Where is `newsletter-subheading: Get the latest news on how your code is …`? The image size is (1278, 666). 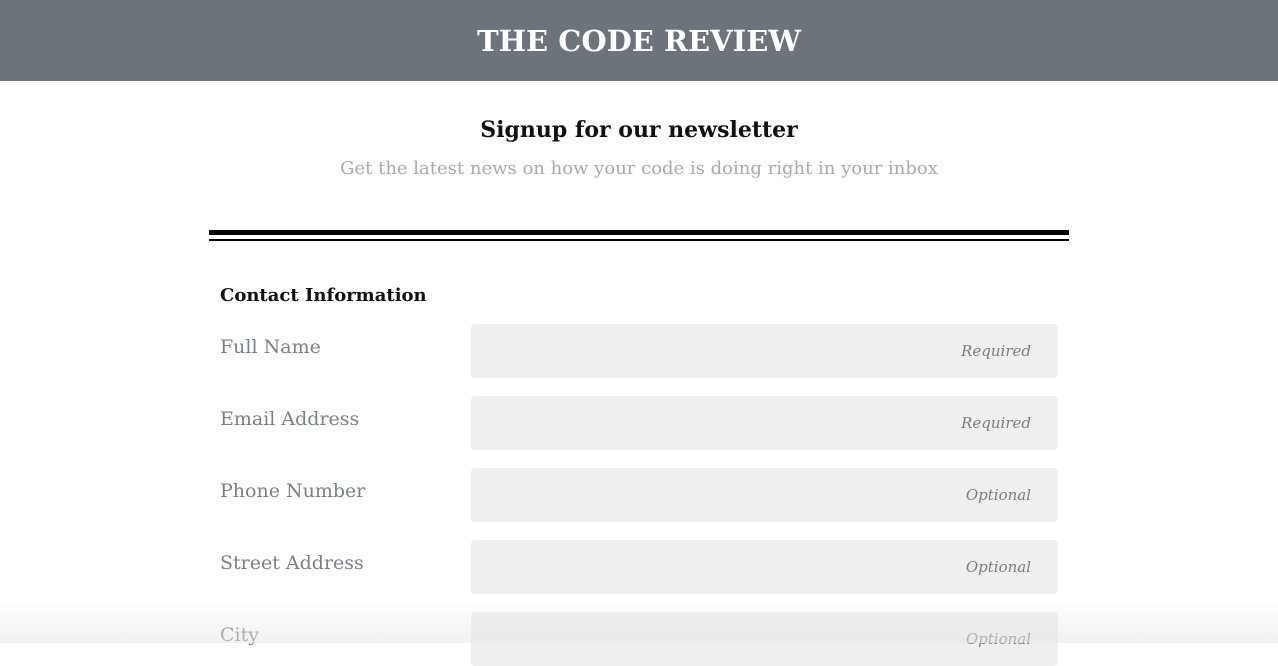
newsletter-subheading: Get the latest news on how your code is … is located at coordinates (639, 168).